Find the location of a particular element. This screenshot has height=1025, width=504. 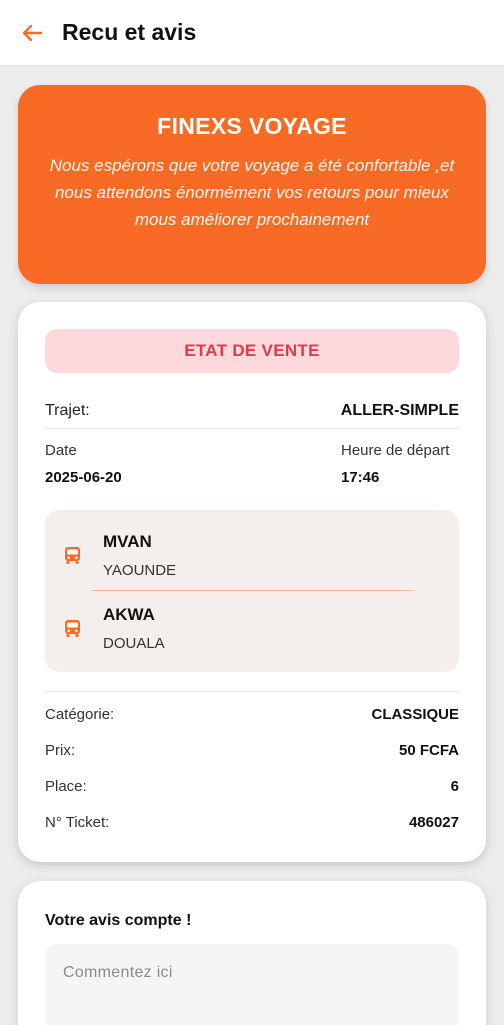

departure-time-block: Heure de départ 17:46 is located at coordinates (395, 464).